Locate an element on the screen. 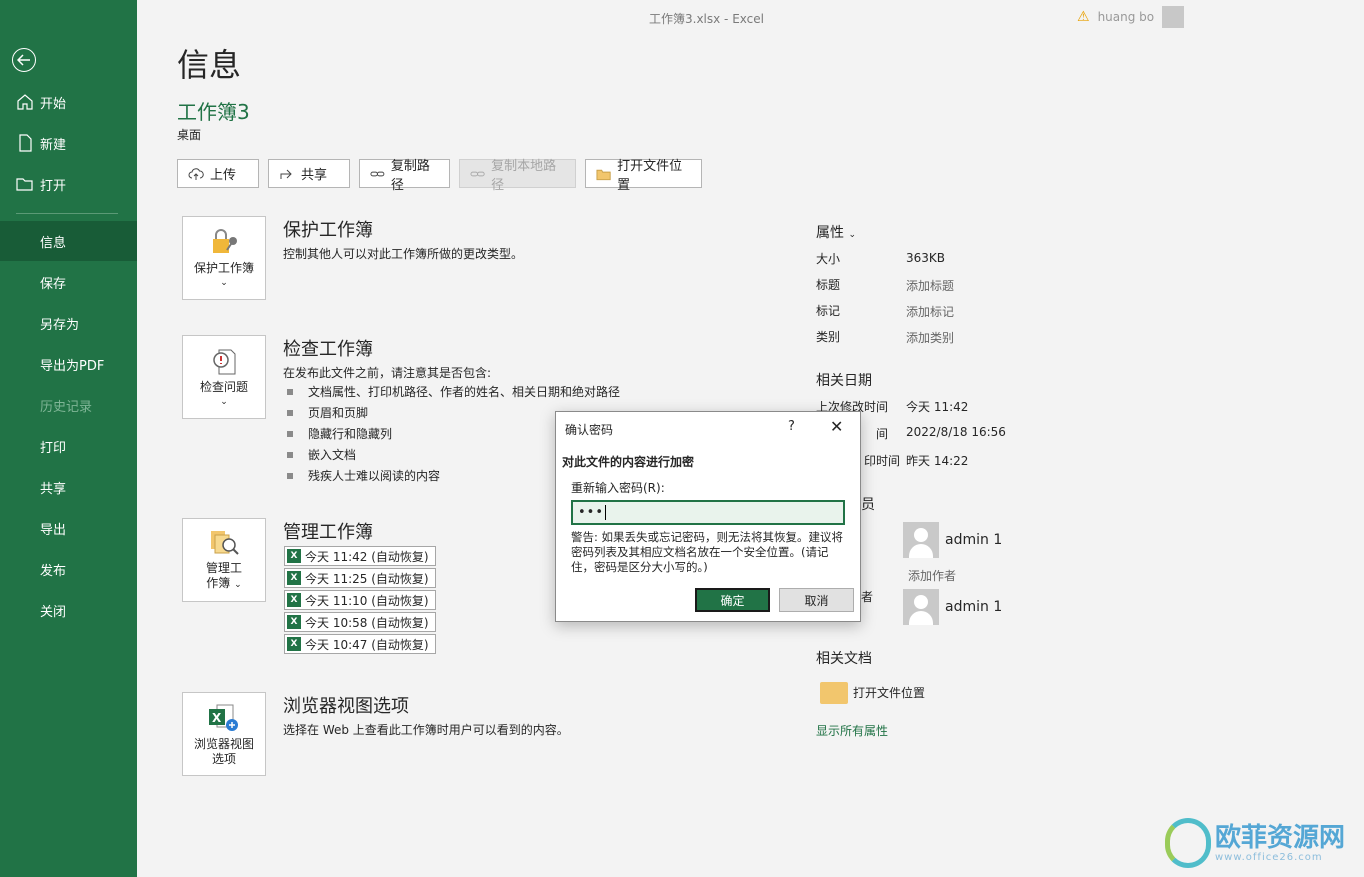 This screenshot has width=1364, height=877. nav-share: 共享 is located at coordinates (68, 487).